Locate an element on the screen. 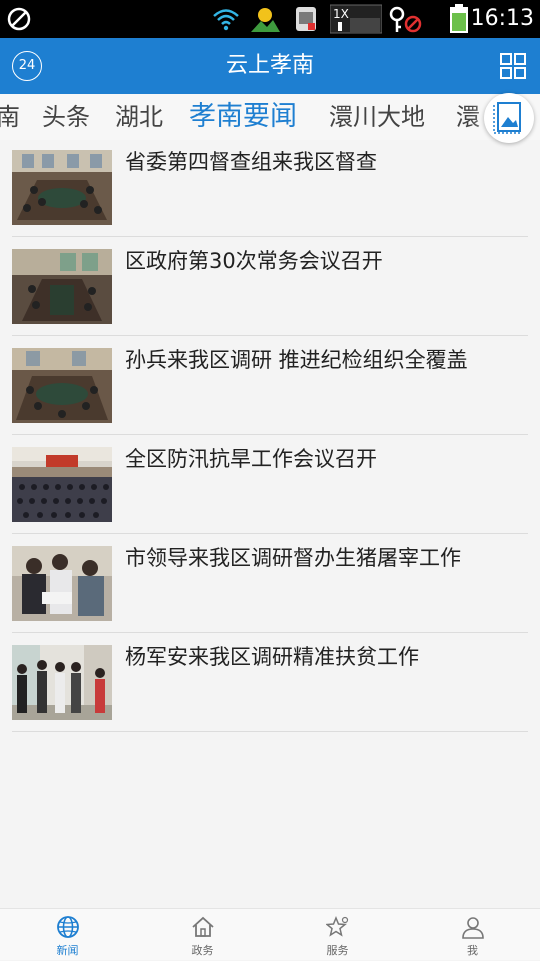 This screenshot has height=961, width=540. user-icon is located at coordinates (473, 927).